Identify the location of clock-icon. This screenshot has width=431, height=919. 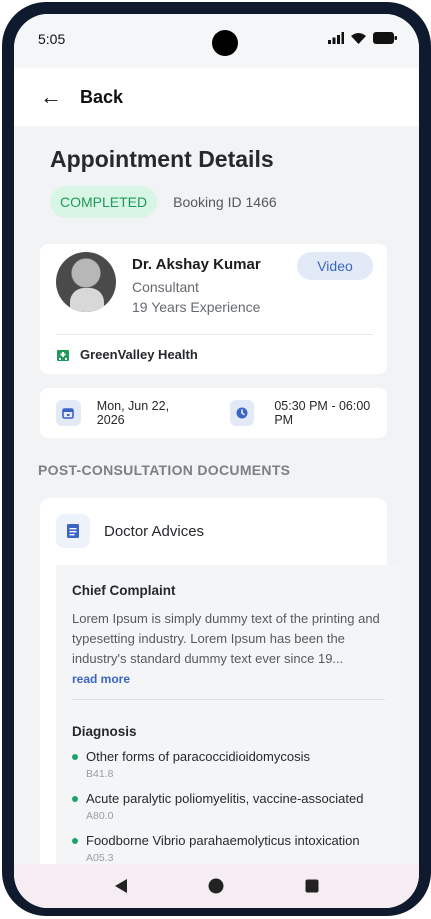
(242, 413).